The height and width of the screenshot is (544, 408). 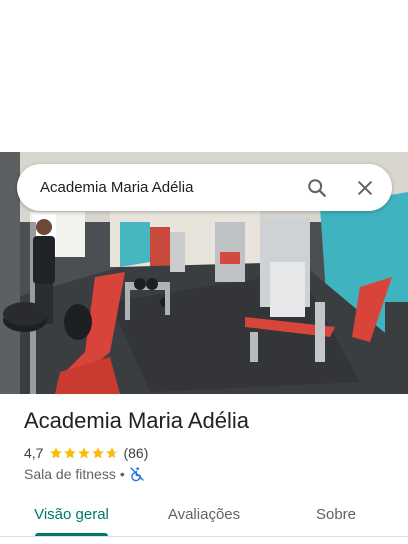 I want to click on tab-reviews: Avaliações, so click(x=204, y=514).